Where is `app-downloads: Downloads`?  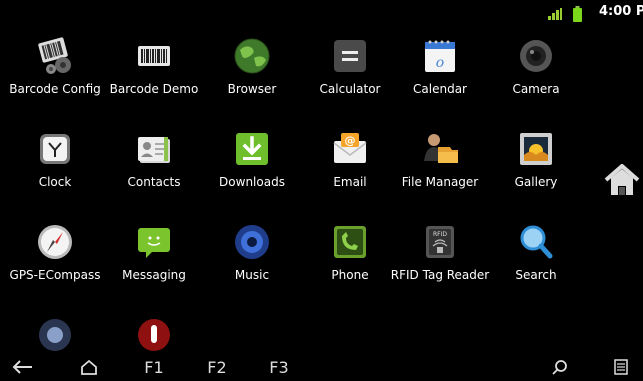
app-downloads: Downloads is located at coordinates (252, 165).